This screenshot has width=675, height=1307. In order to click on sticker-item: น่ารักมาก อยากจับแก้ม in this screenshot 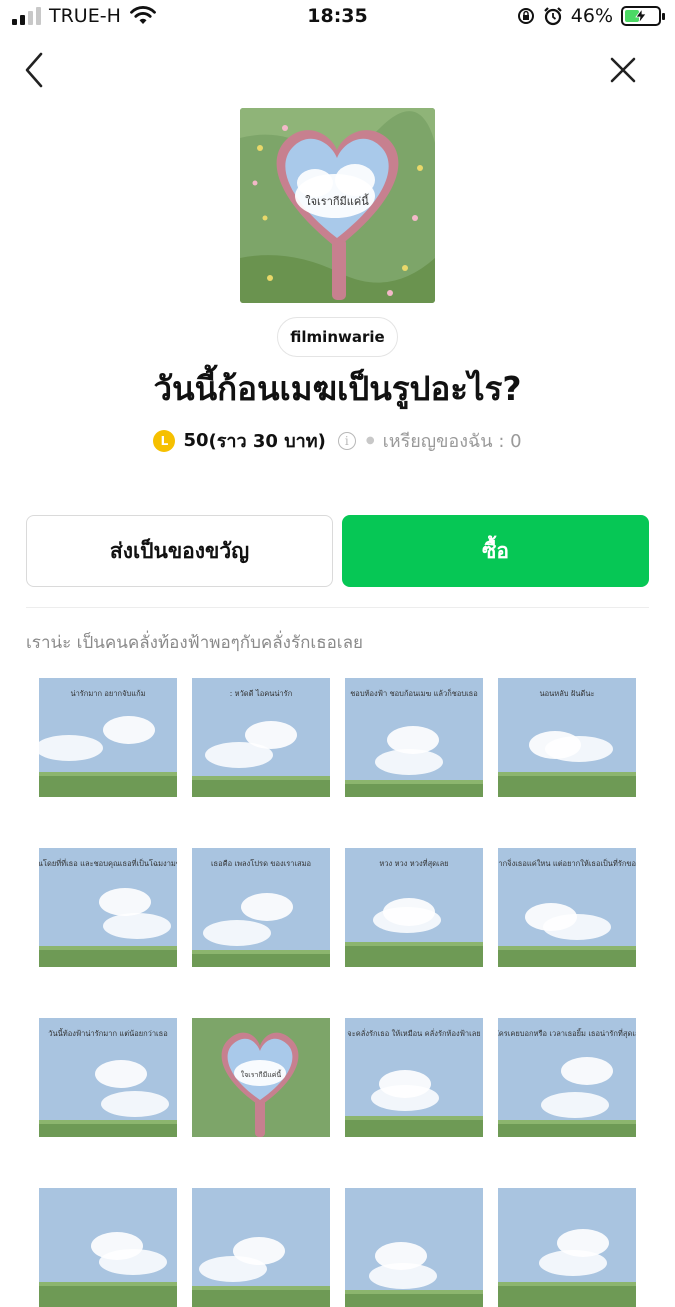, I will do `click(108, 737)`.